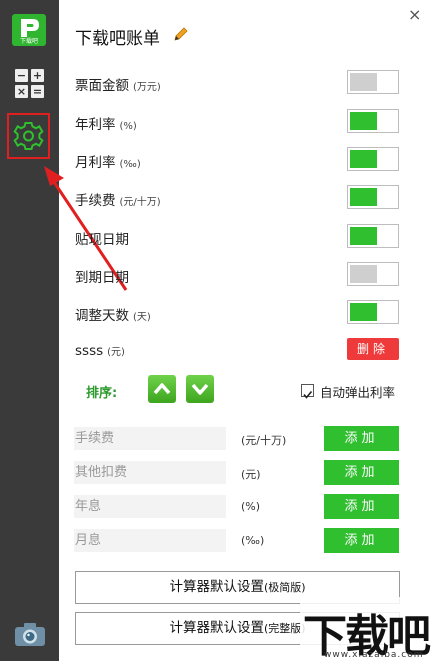 The image size is (433, 664). What do you see at coordinates (150, 506) in the screenshot?
I see `annual-interest-input` at bounding box center [150, 506].